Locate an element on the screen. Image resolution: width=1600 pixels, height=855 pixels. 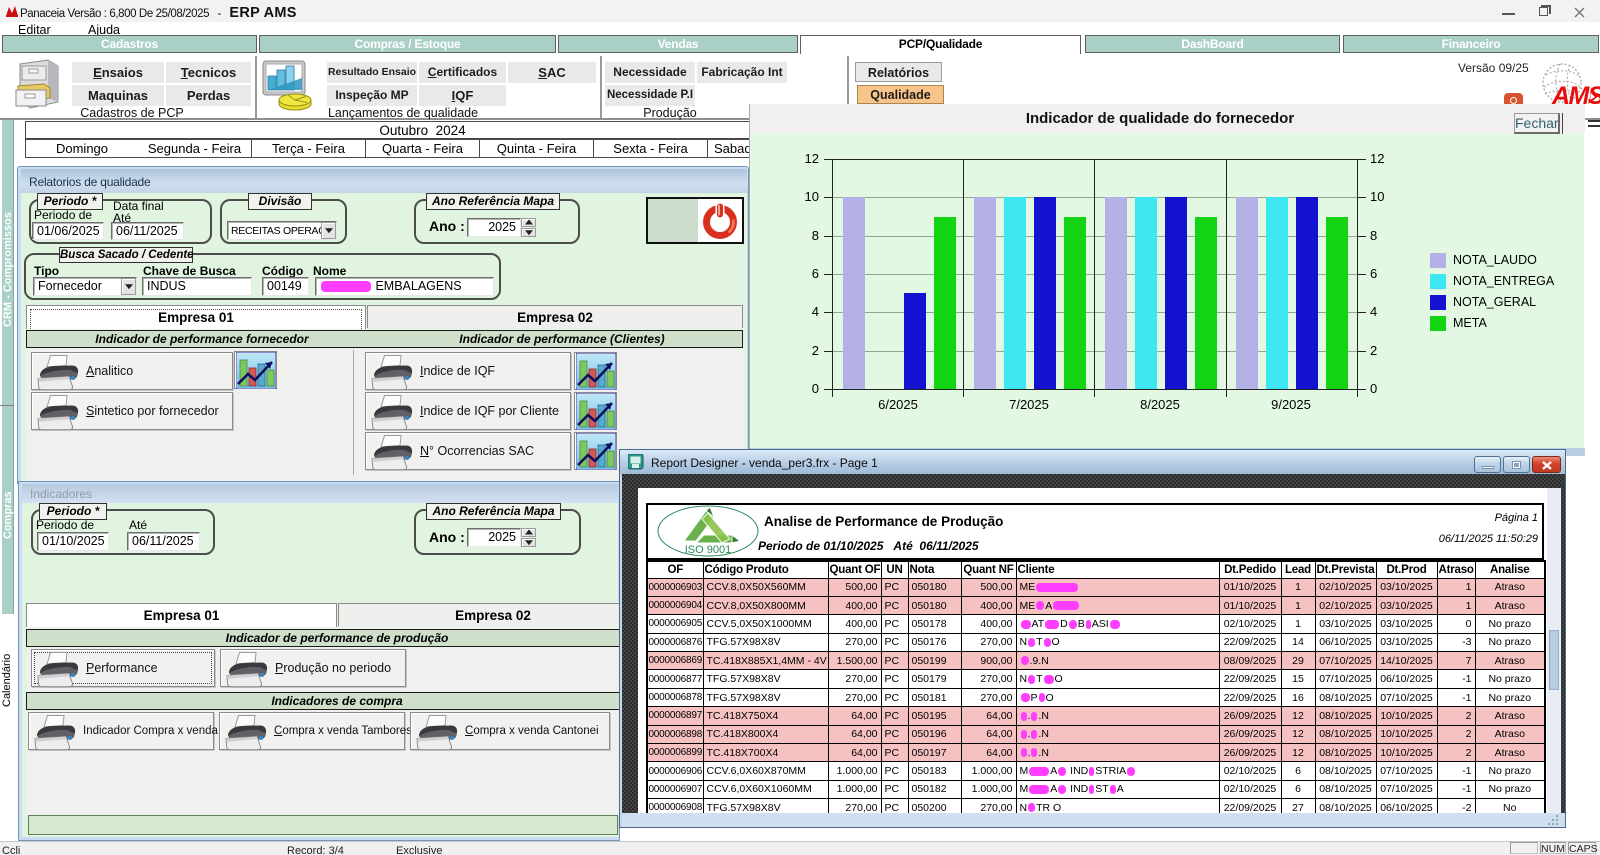
svg-text: ISO 9001 is located at coordinates (708, 550).